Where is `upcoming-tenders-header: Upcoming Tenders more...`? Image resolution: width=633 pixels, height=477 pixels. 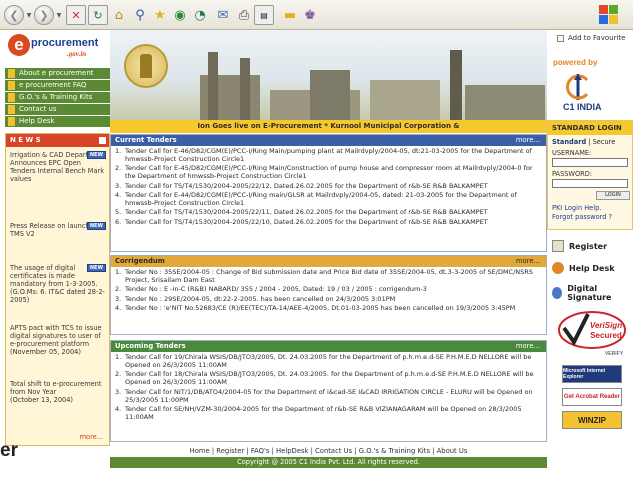 upcoming-tenders-header: Upcoming Tenders more... is located at coordinates (328, 346).